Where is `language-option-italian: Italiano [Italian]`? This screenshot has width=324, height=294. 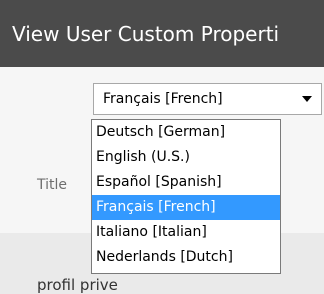 language-option-italian: Italiano [Italian] is located at coordinates (186, 232).